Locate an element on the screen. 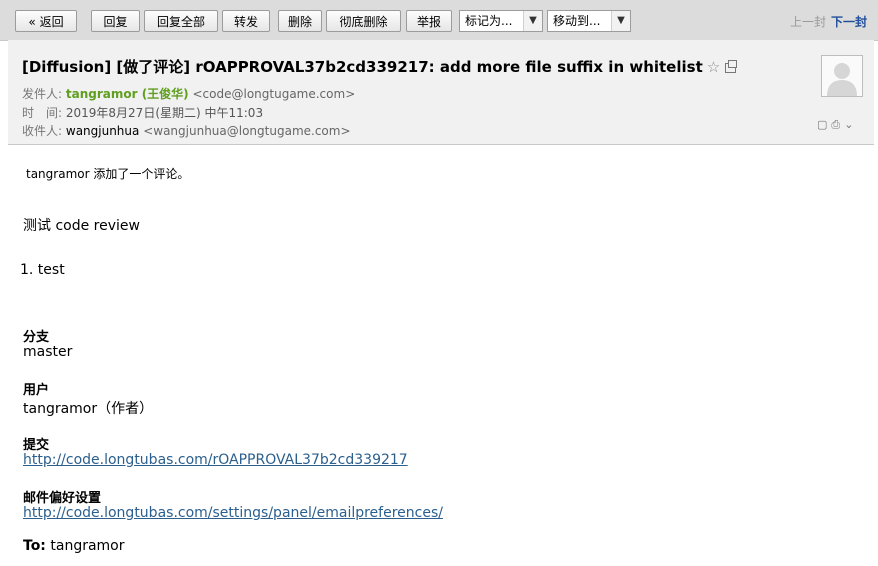 The width and height of the screenshot is (878, 566). reply-all-button: 回复全部 is located at coordinates (181, 21).